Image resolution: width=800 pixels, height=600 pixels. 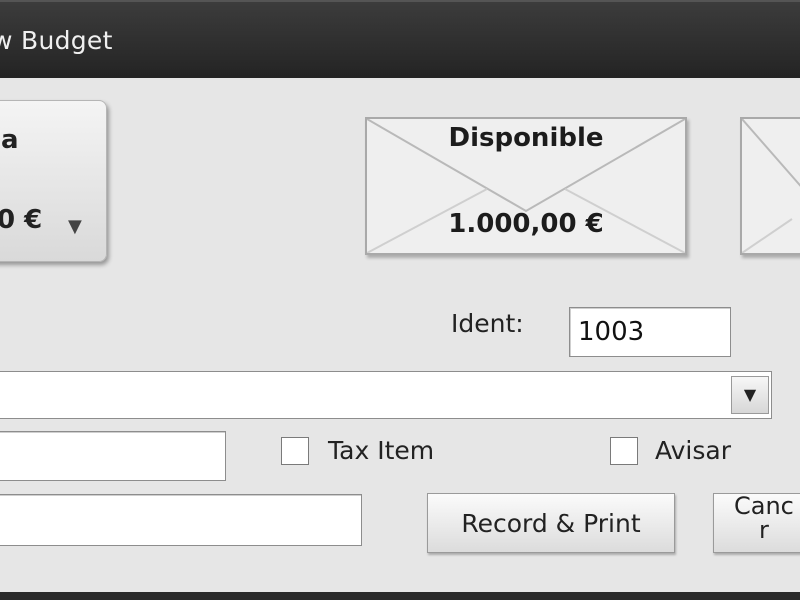 I want to click on ident-label: Ident:, so click(x=487, y=323).